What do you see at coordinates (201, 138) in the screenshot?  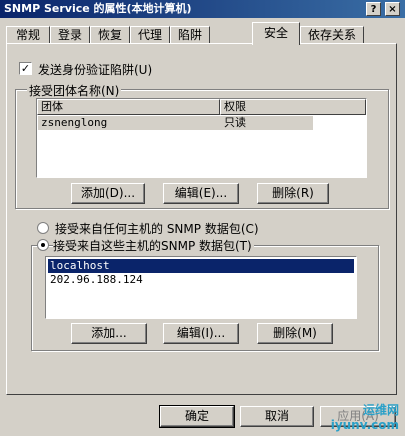 I see `community-list: 团体 权限 zsnenglong 只读` at bounding box center [201, 138].